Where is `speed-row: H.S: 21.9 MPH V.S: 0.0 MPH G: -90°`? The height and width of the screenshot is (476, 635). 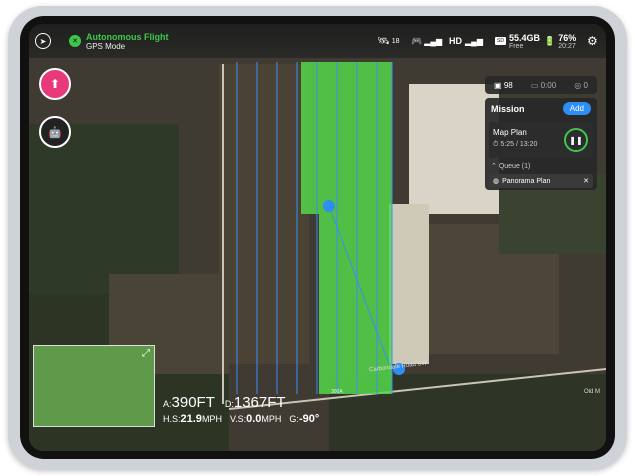
speed-row: H.S: 21.9 MPH V.S: 0.0 MPH G: -90° is located at coordinates (241, 419).